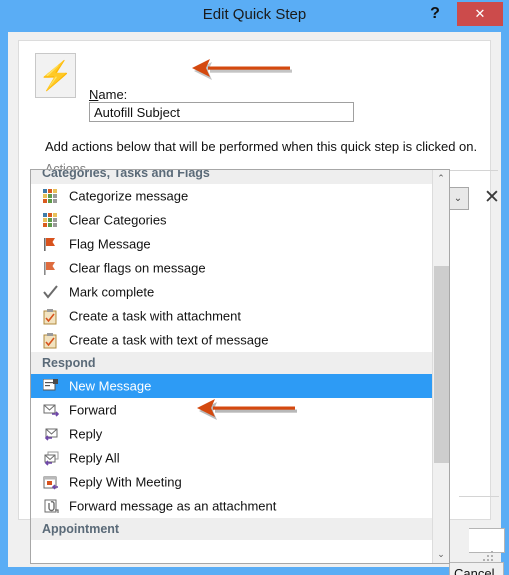 This screenshot has width=509, height=575. What do you see at coordinates (110, 244) in the screenshot?
I see `dropdown-item-label: Flag Message` at bounding box center [110, 244].